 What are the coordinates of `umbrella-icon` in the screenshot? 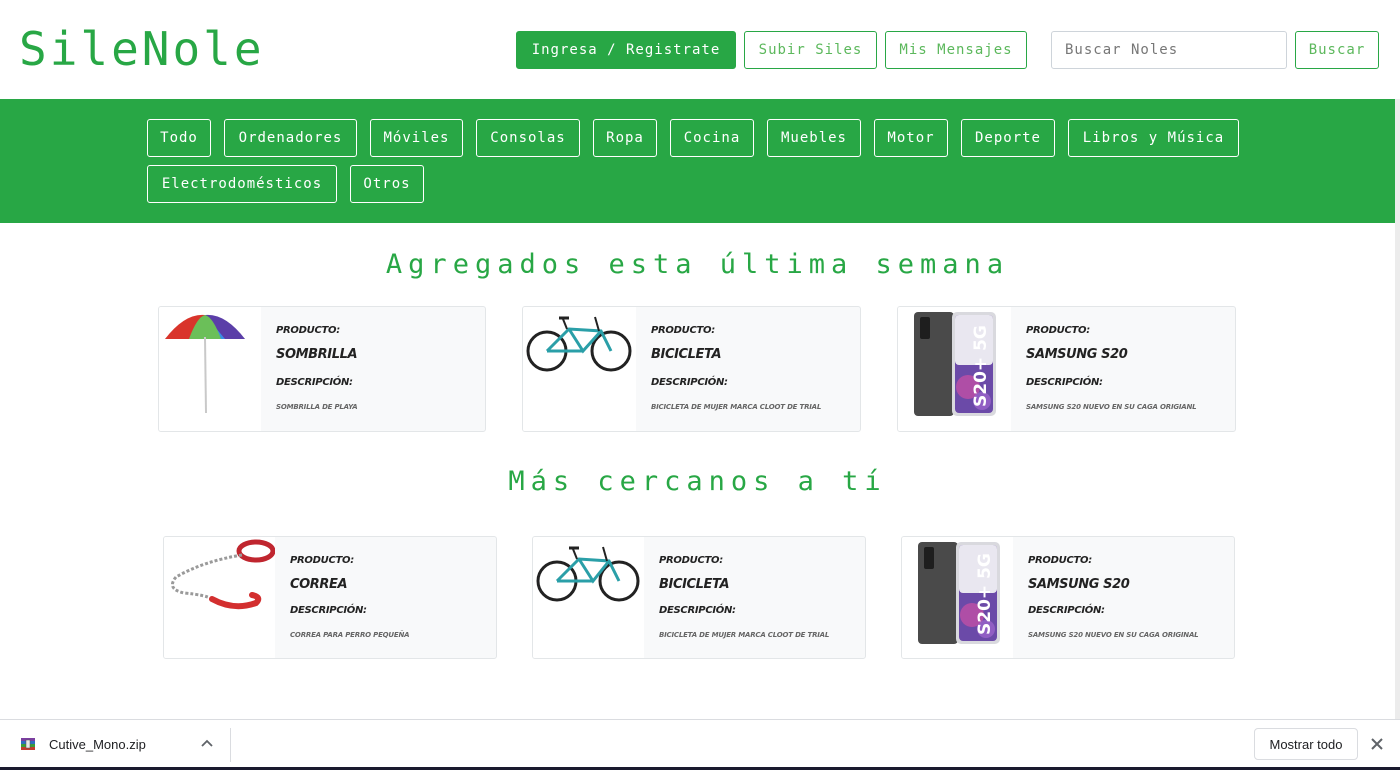 It's located at (210, 369).